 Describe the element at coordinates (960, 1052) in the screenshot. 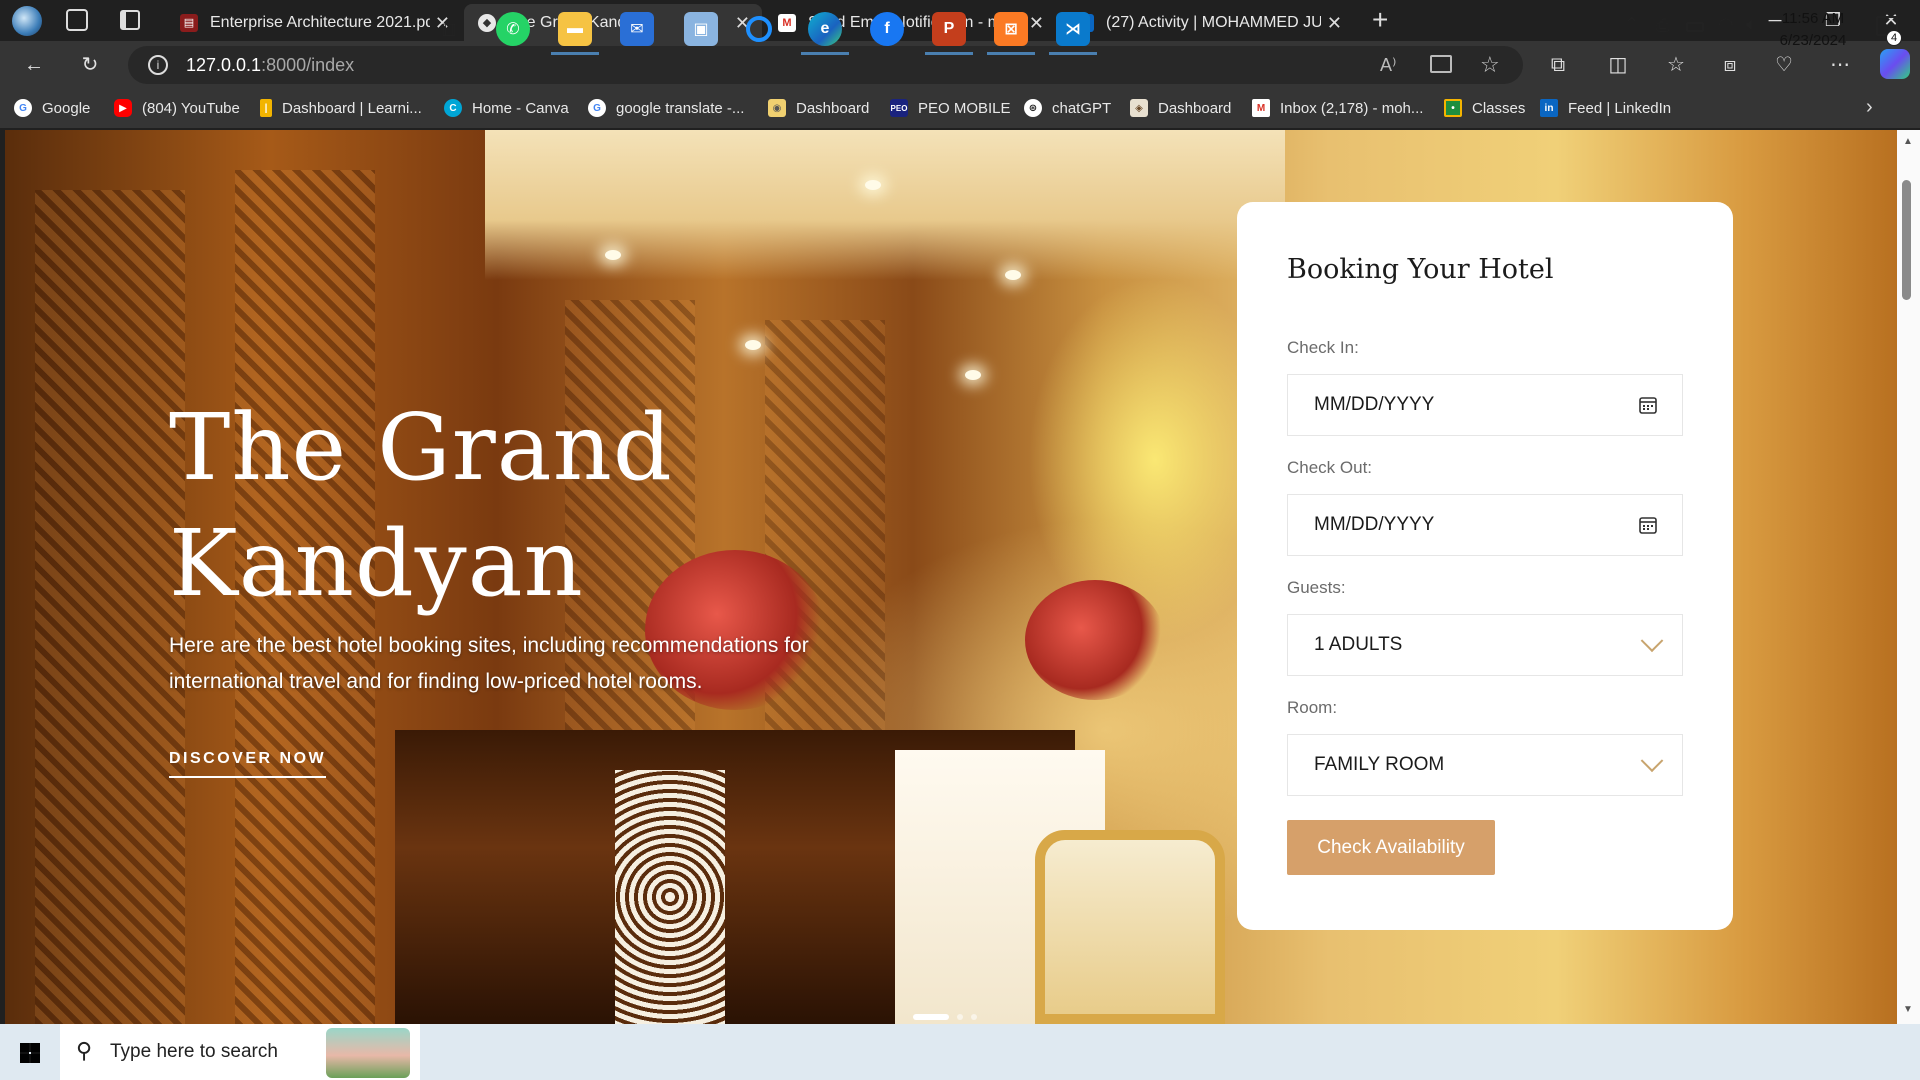

I see `windows-taskbar: ⚲ Type here to search` at that location.